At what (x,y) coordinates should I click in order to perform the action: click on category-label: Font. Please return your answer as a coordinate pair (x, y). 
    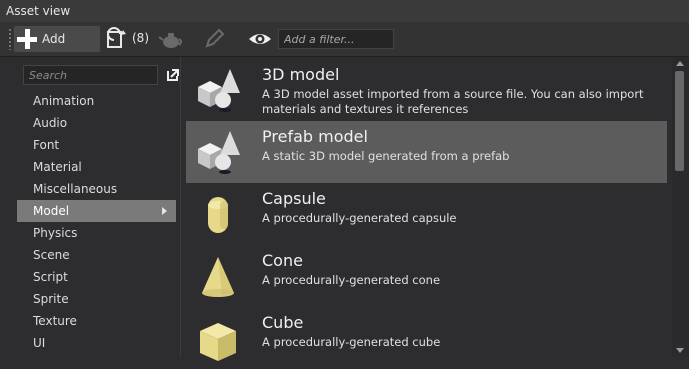
    Looking at the image, I should click on (46, 145).